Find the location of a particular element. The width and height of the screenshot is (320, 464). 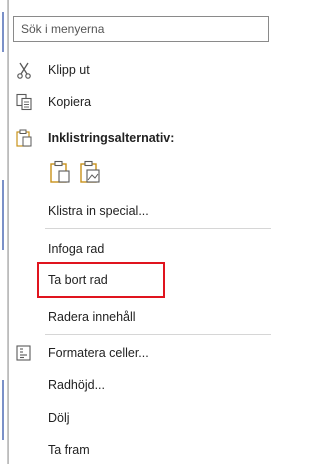

menu-item-label: Dölj is located at coordinates (59, 418).